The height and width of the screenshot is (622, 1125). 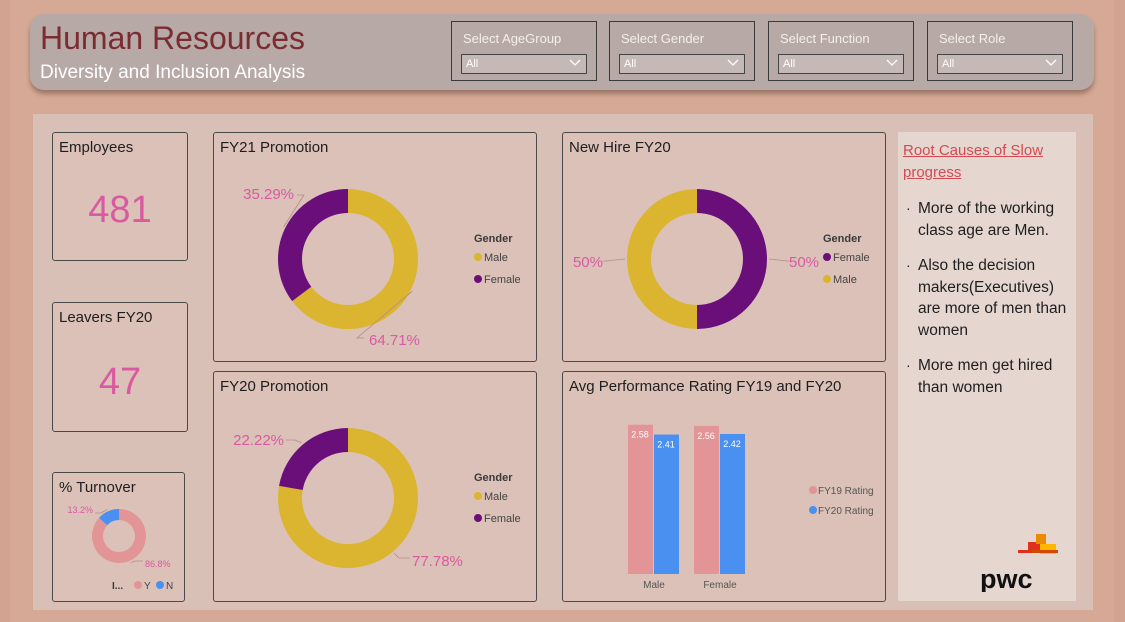 I want to click on page-title: Human Resources, so click(x=172, y=38).